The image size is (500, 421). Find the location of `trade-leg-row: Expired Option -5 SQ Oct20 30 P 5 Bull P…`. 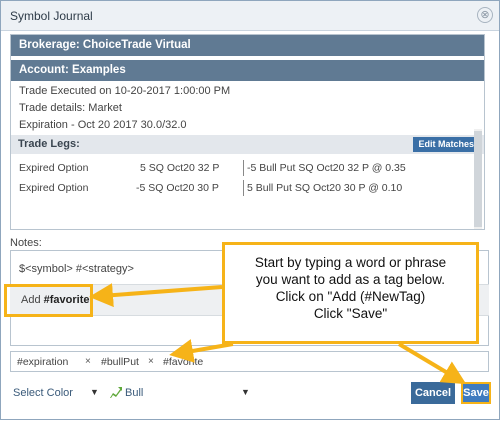

trade-leg-row: Expired Option -5 SQ Oct20 30 P 5 Bull P… is located at coordinates (247, 188).